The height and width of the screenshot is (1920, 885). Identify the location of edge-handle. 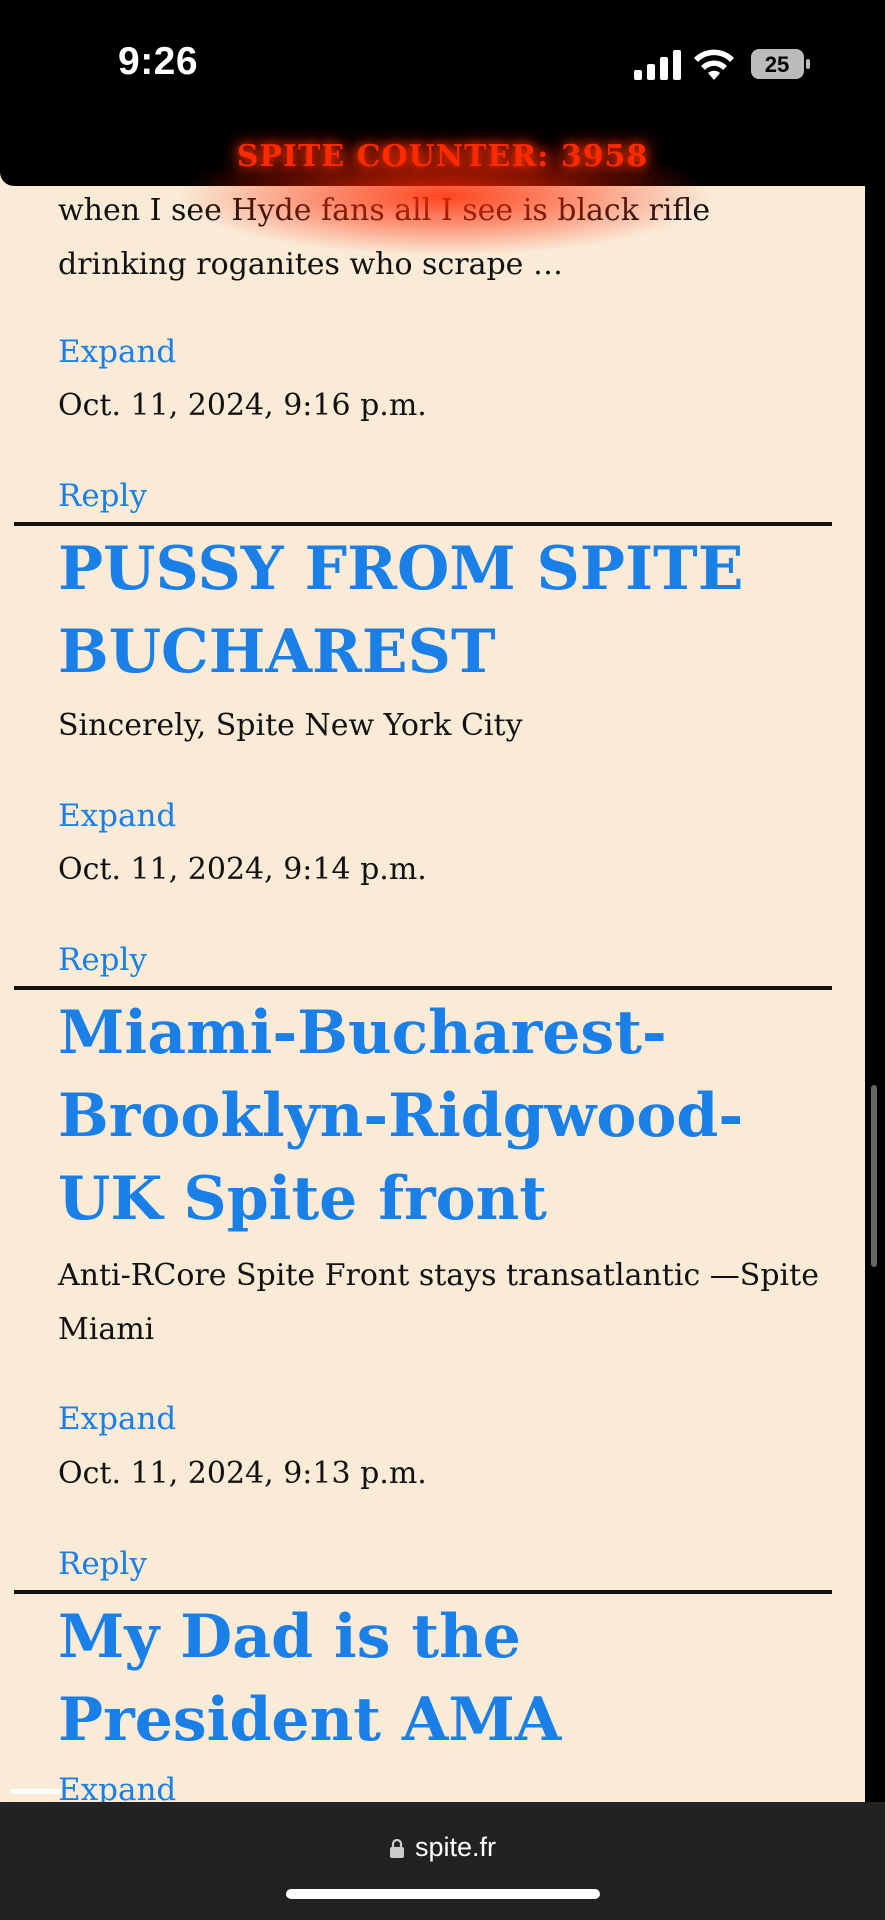
(36, 1791).